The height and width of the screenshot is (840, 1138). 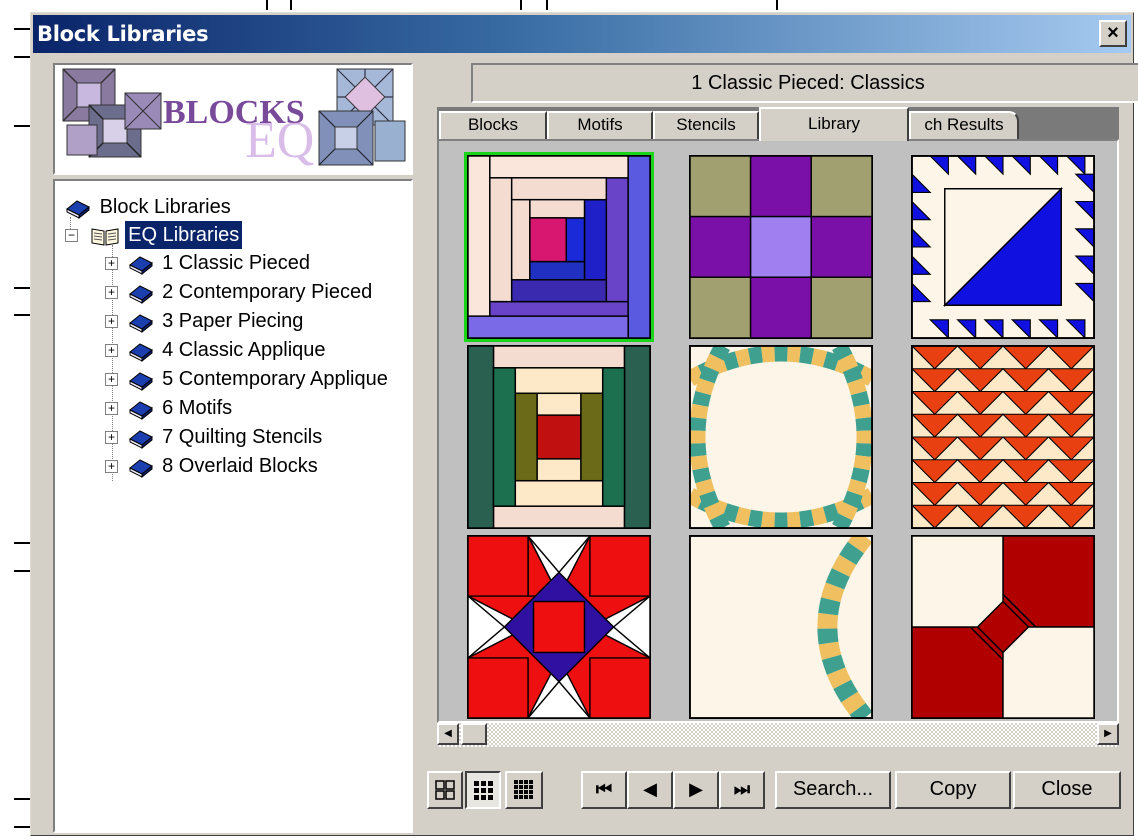 I want to click on tree-node-eq-libraries: − EQ Libraries, so click(x=154, y=235).